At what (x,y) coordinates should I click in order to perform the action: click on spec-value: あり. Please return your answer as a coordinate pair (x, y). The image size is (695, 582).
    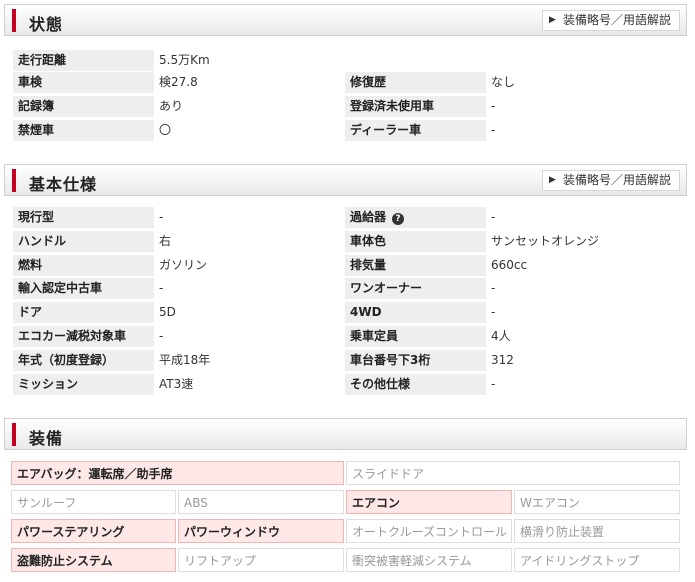
    Looking at the image, I should click on (171, 106).